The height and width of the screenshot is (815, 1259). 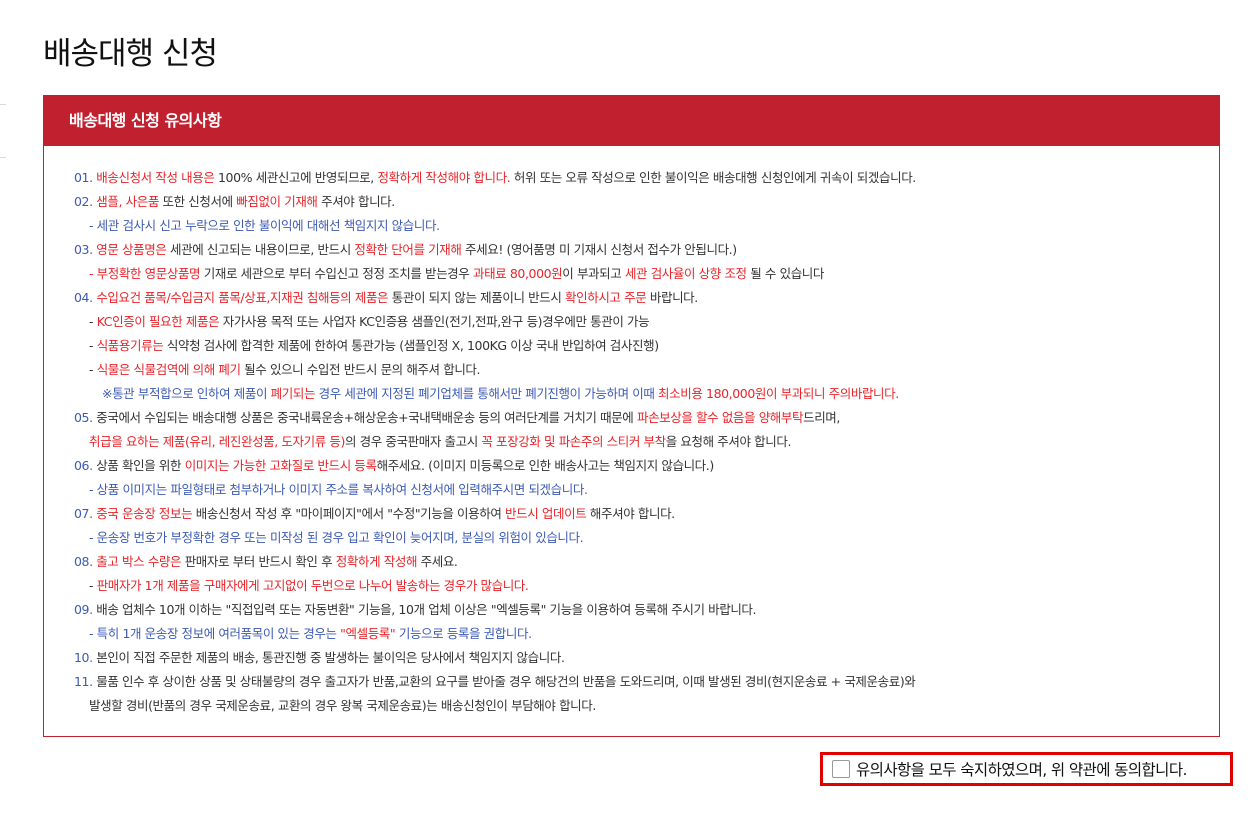 I want to click on notice-text: 이미지는 가능한 고화질로 반드시 등록, so click(x=280, y=465).